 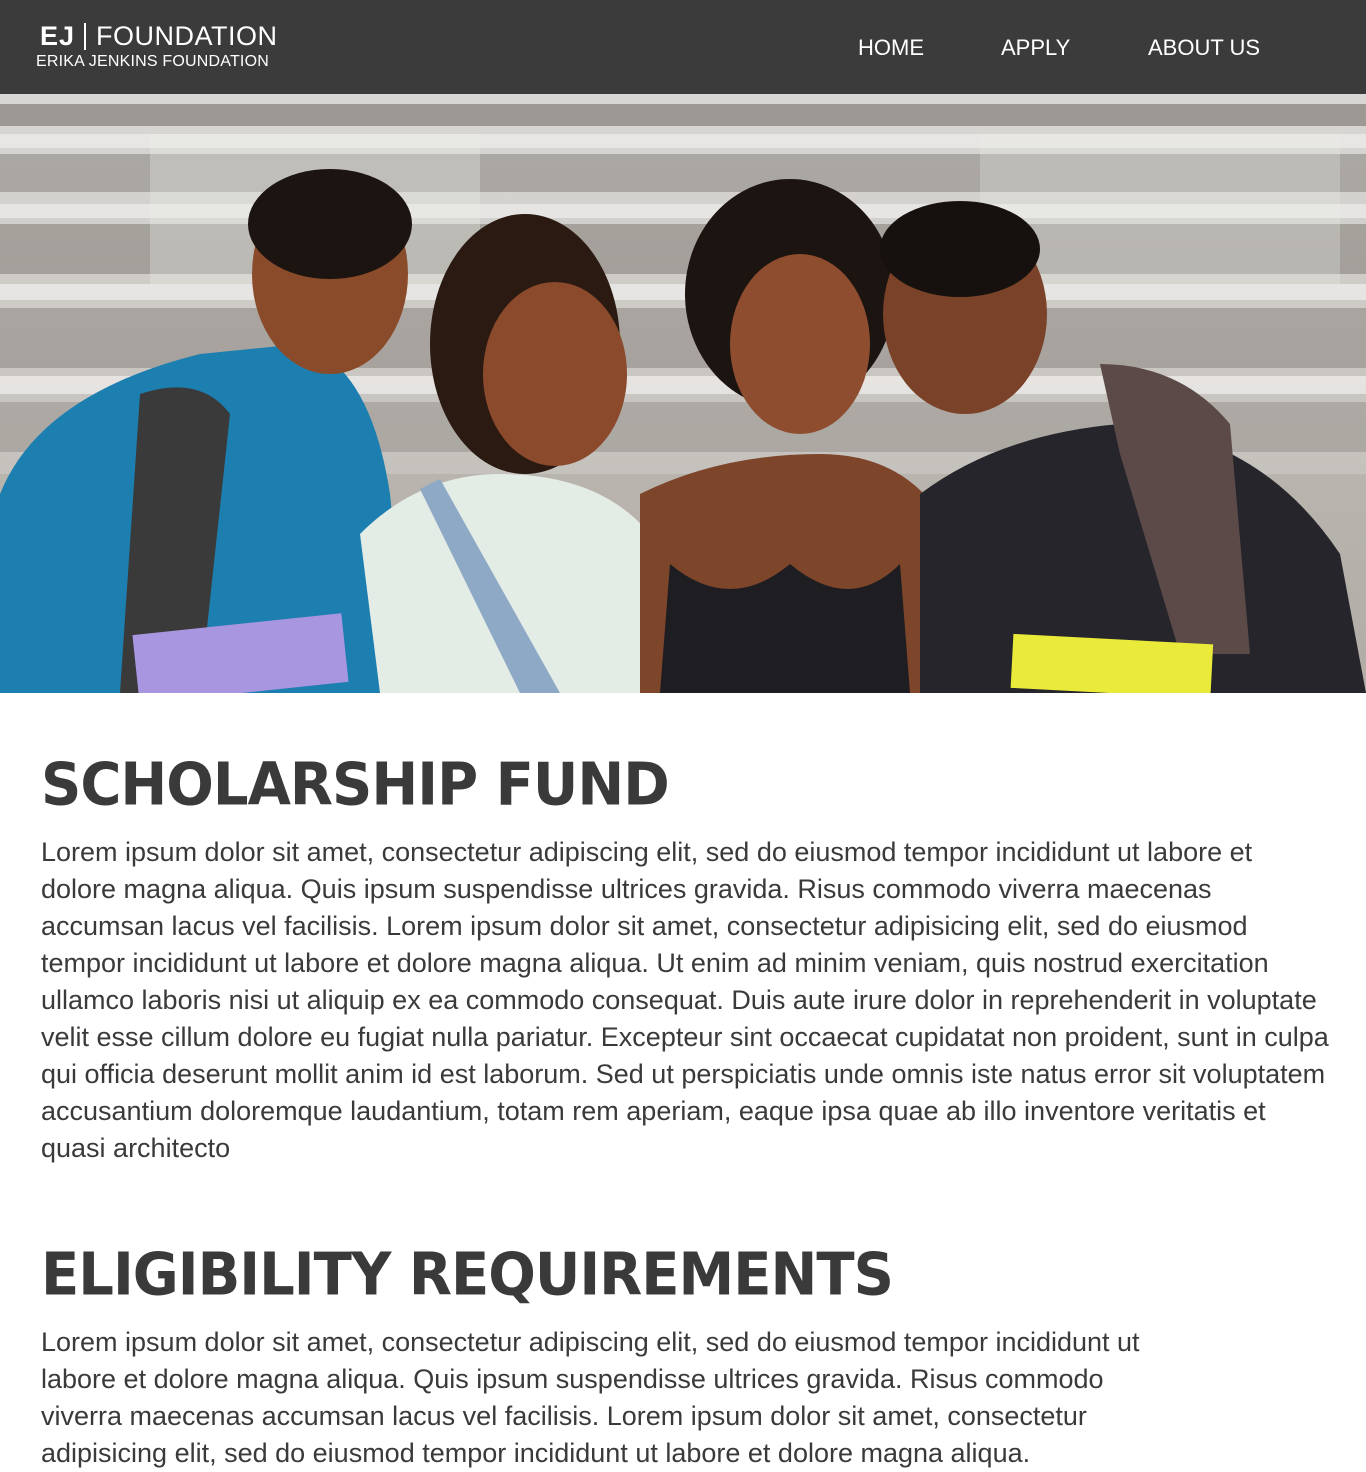 What do you see at coordinates (891, 48) in the screenshot?
I see `nav-home-link: HOME` at bounding box center [891, 48].